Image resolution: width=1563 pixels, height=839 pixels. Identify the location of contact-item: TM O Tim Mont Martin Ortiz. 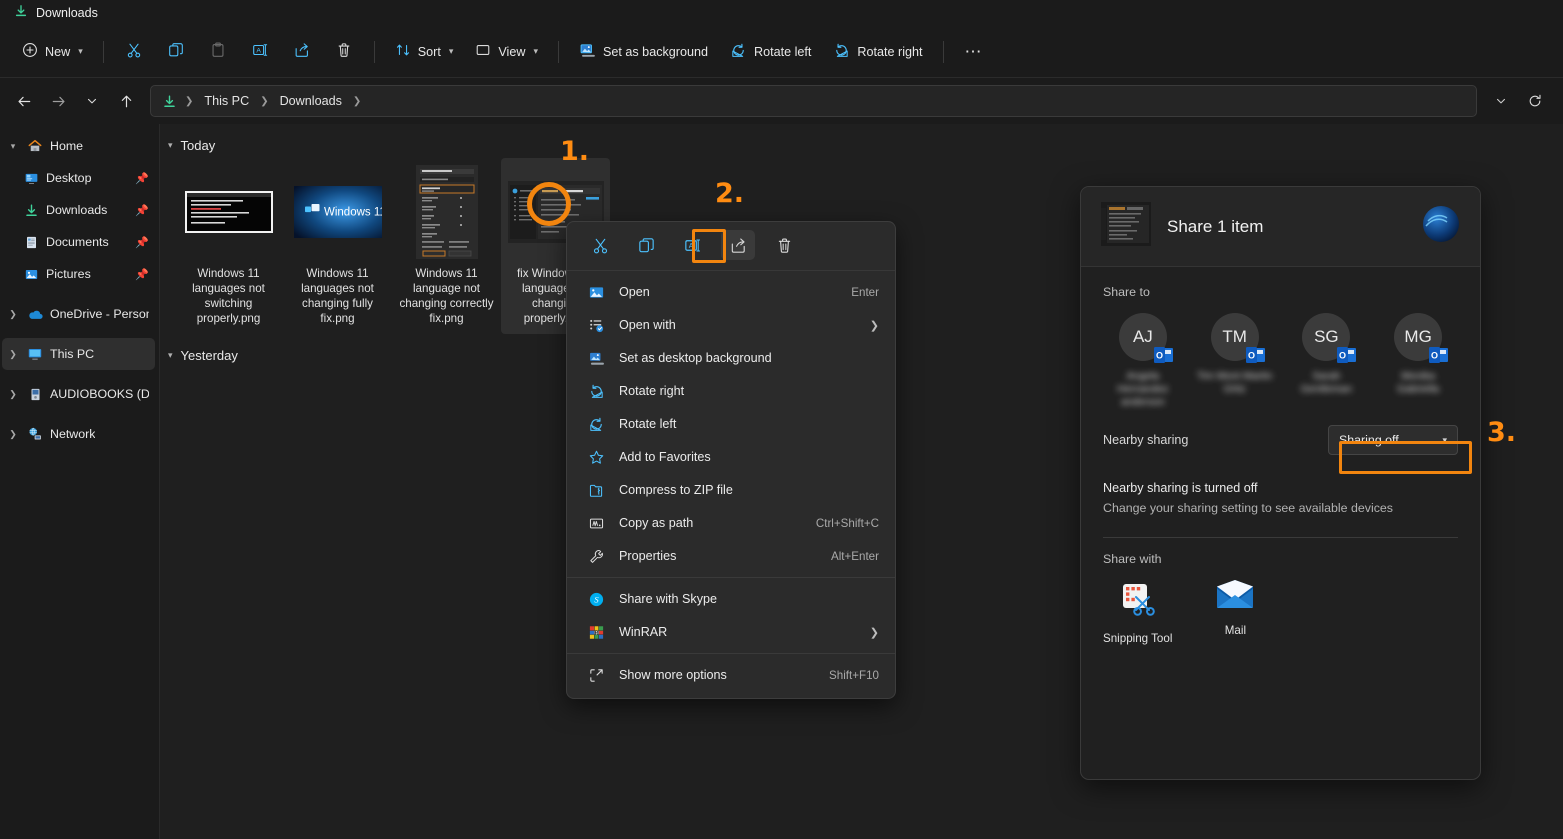
(1235, 361).